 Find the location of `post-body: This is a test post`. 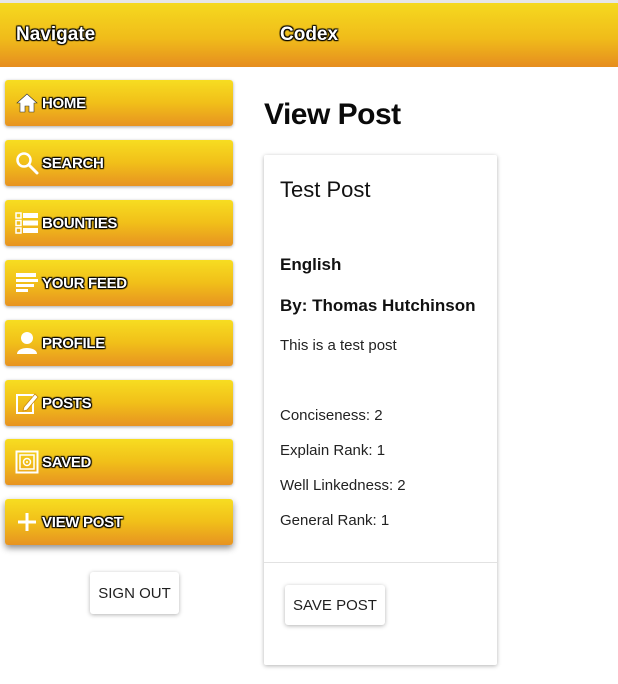

post-body: This is a test post is located at coordinates (338, 345).